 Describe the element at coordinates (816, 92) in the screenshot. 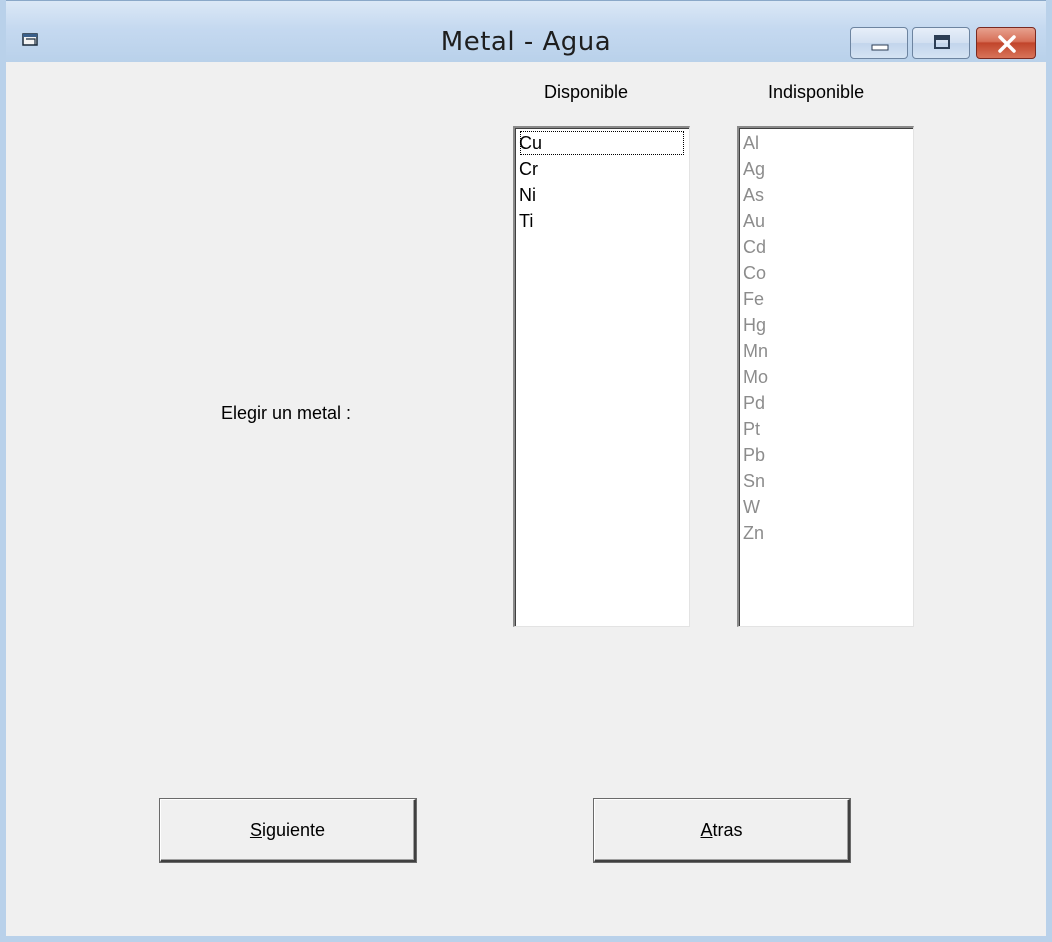

I see `unavailable-heading: Indisponible` at that location.